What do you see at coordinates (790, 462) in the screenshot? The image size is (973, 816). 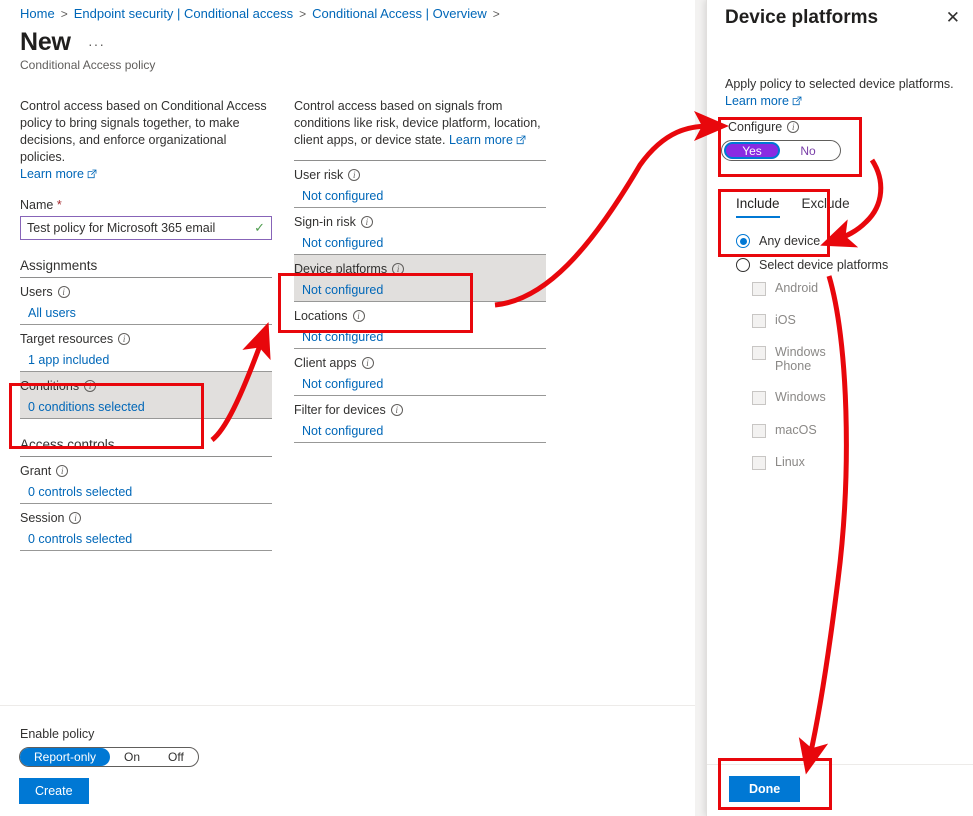 I see `checkbox-label-linux: Linux` at bounding box center [790, 462].